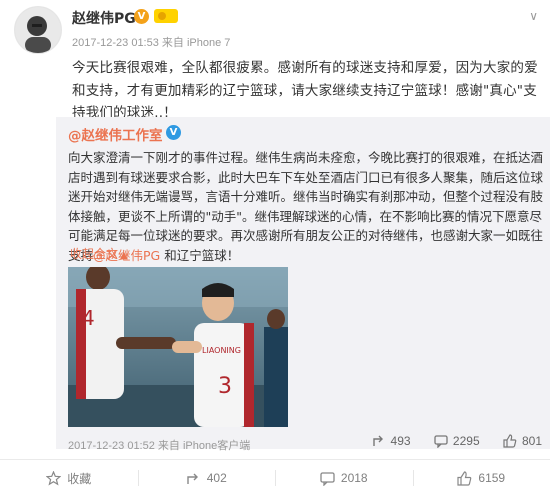  I want to click on collapse-label: 收起全文, so click(94, 254).